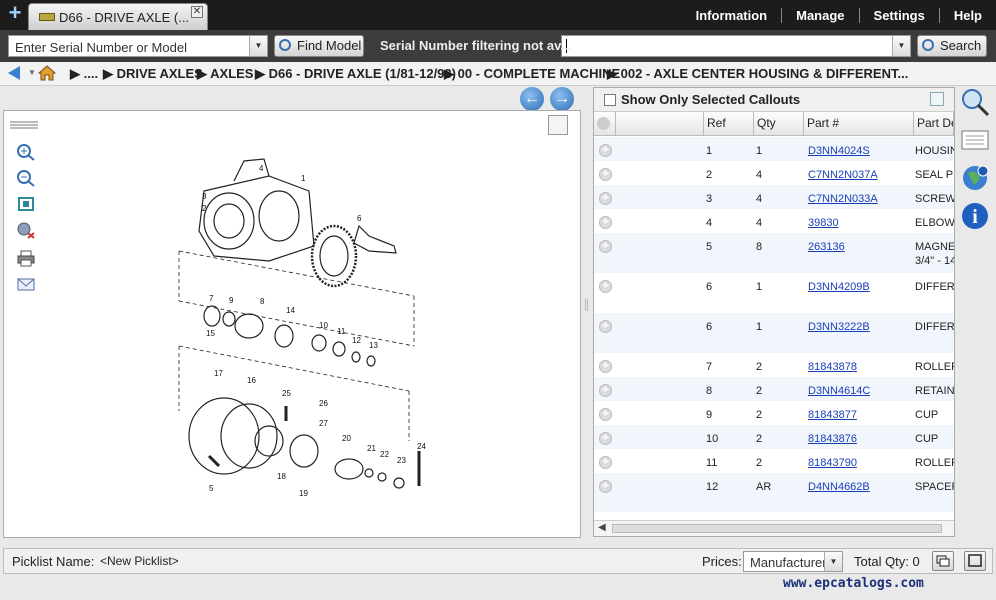  Describe the element at coordinates (839, 487) in the screenshot. I see `part-link: D4NN4662B` at that location.